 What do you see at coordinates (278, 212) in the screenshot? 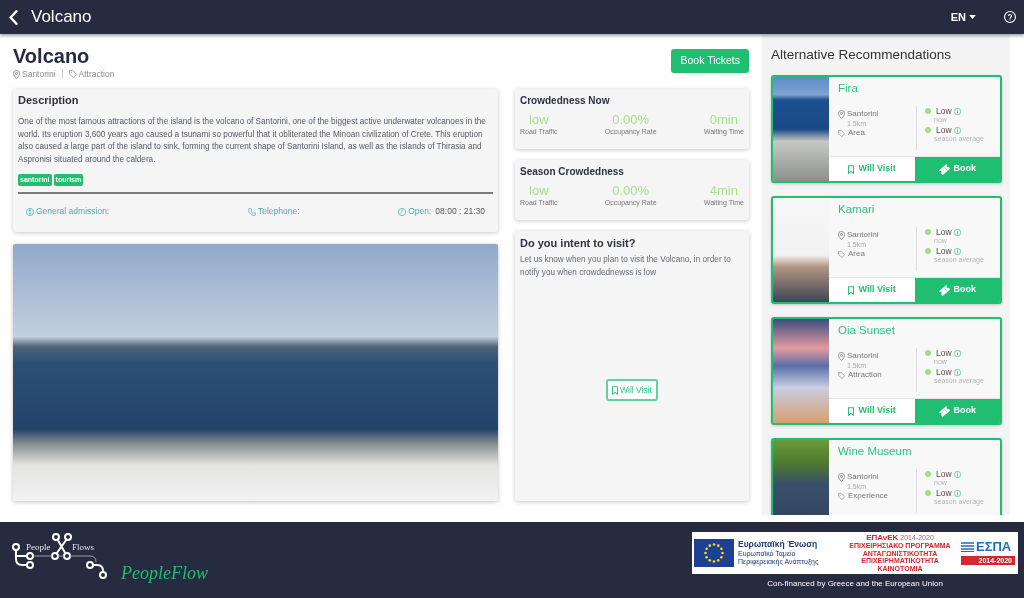
I see `telephone-label: Telephone:` at bounding box center [278, 212].